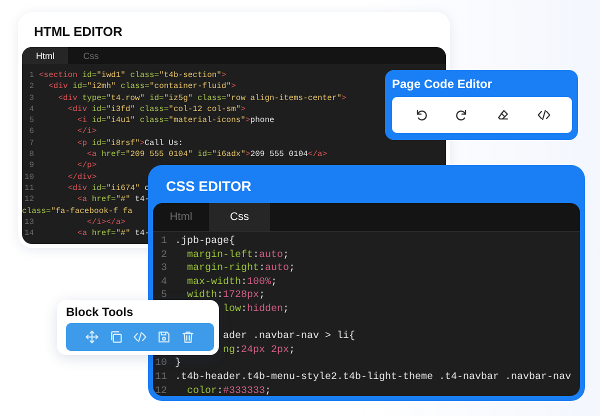 The height and width of the screenshot is (416, 600). Describe the element at coordinates (130, 144) in the screenshot. I see `code-line: <p id="i8rsf">Call Us:` at that location.